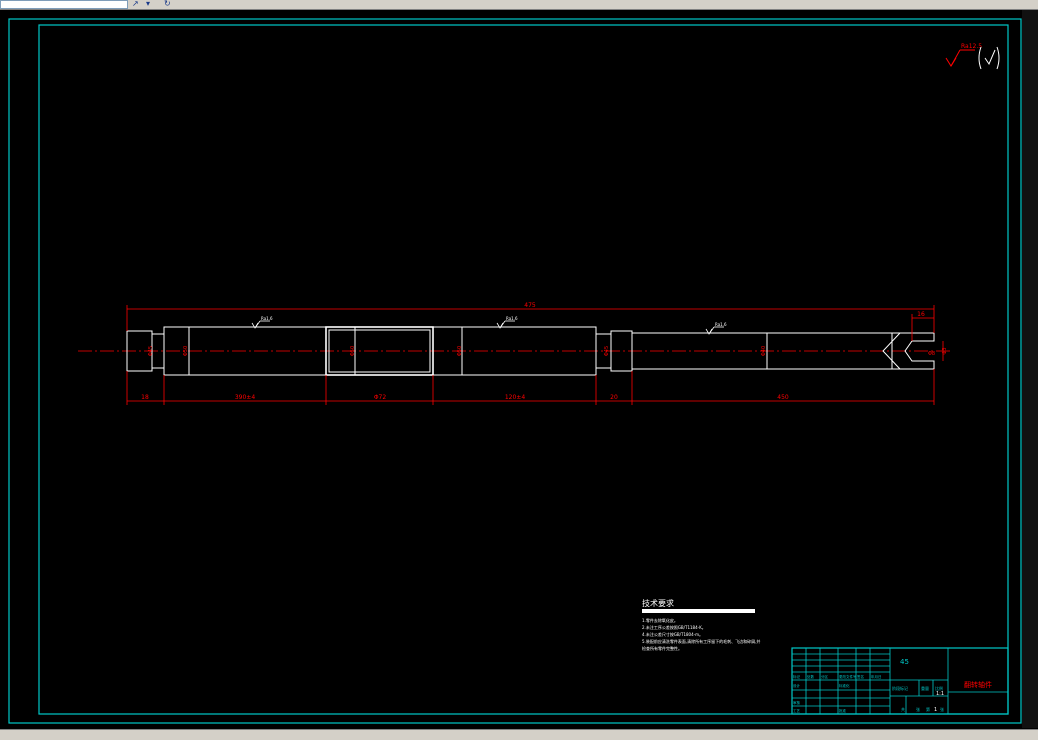 The width and height of the screenshot is (1038, 740). Describe the element at coordinates (267, 318) in the screenshot. I see `roughness-mark-1-label: Ra1.6` at that location.